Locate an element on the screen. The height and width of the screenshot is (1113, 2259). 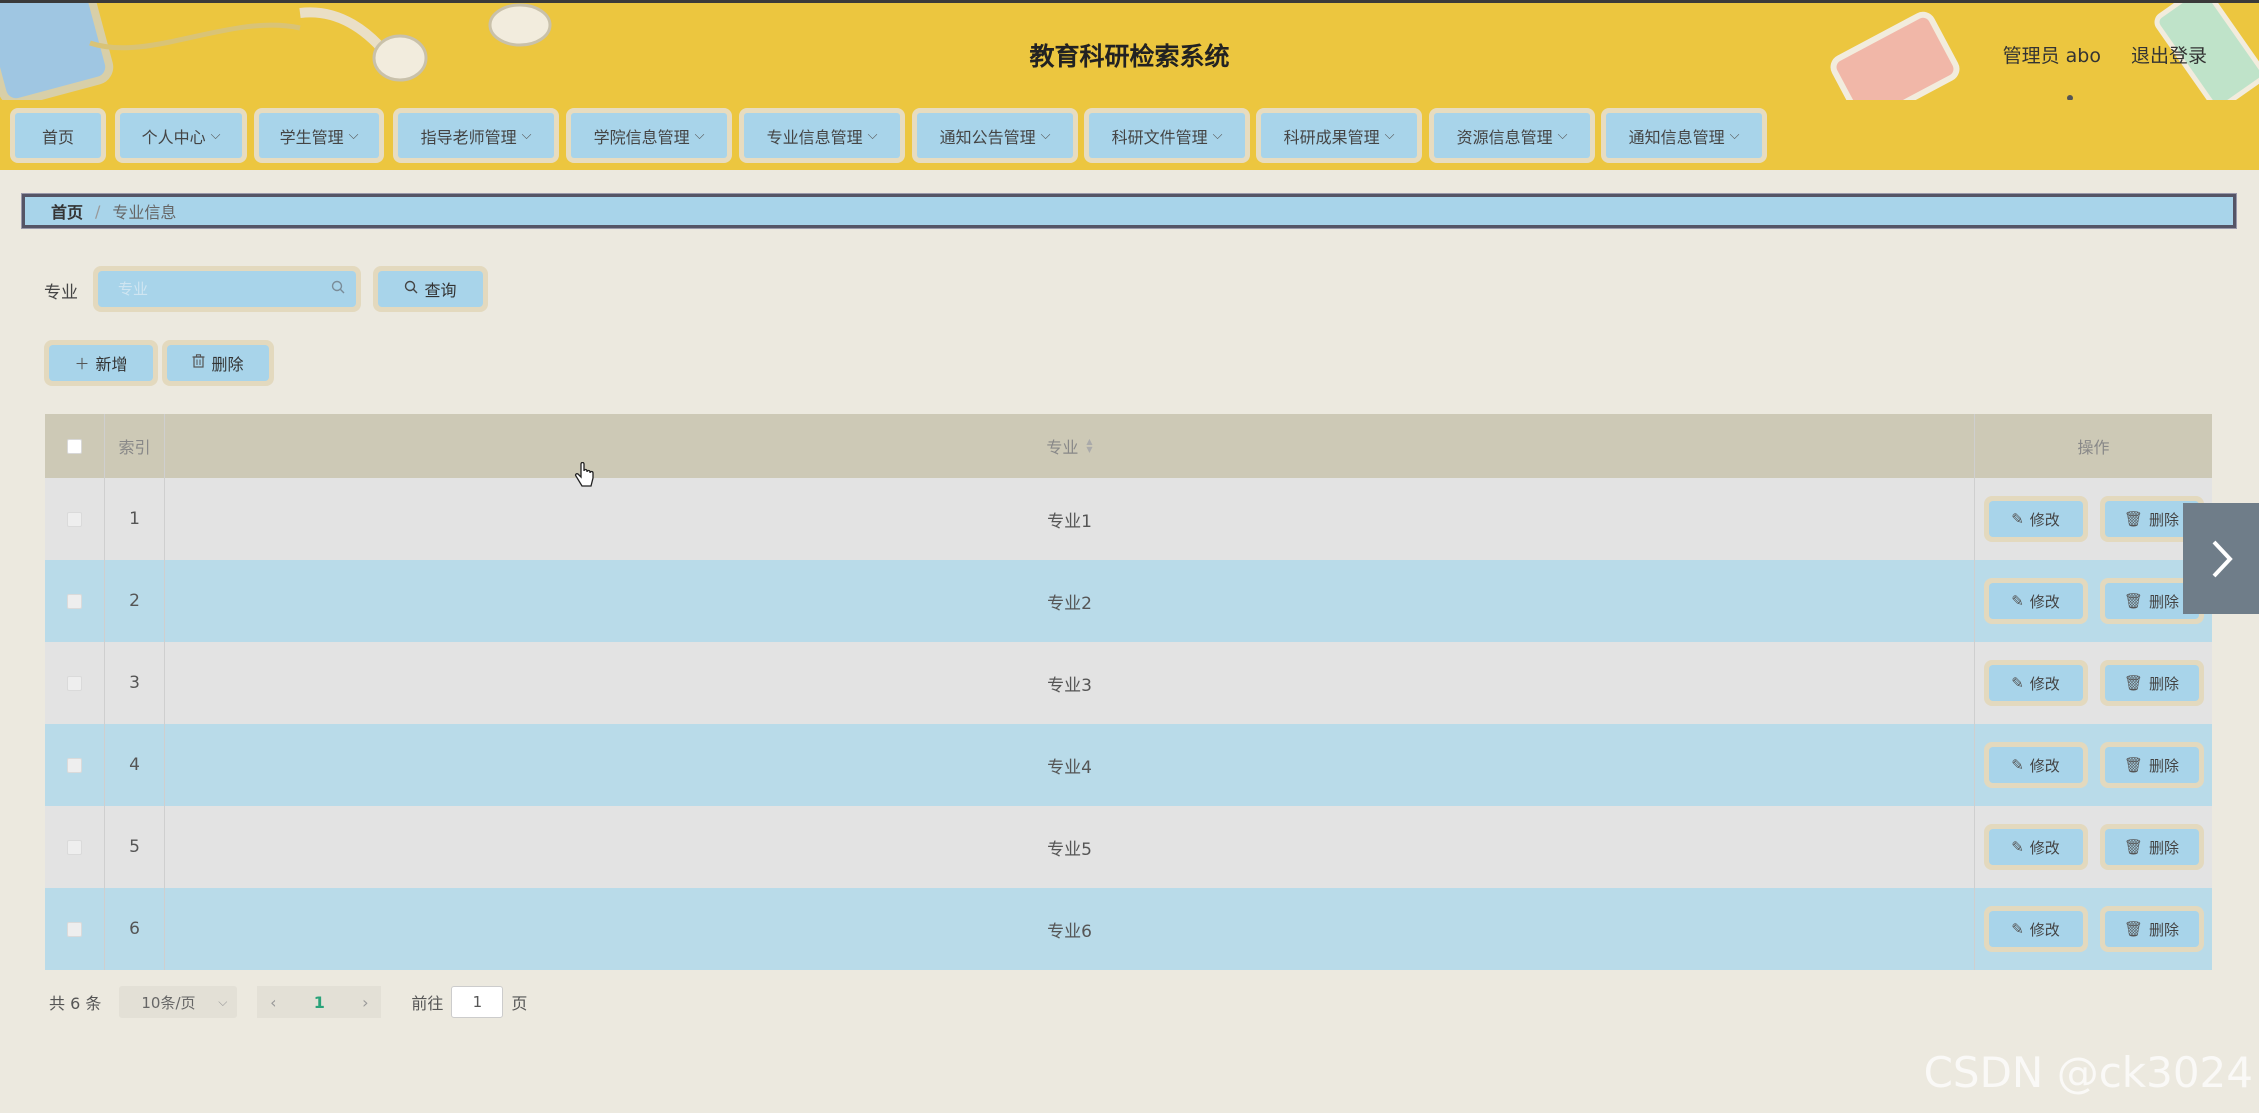
side-expand-button is located at coordinates (2221, 558).